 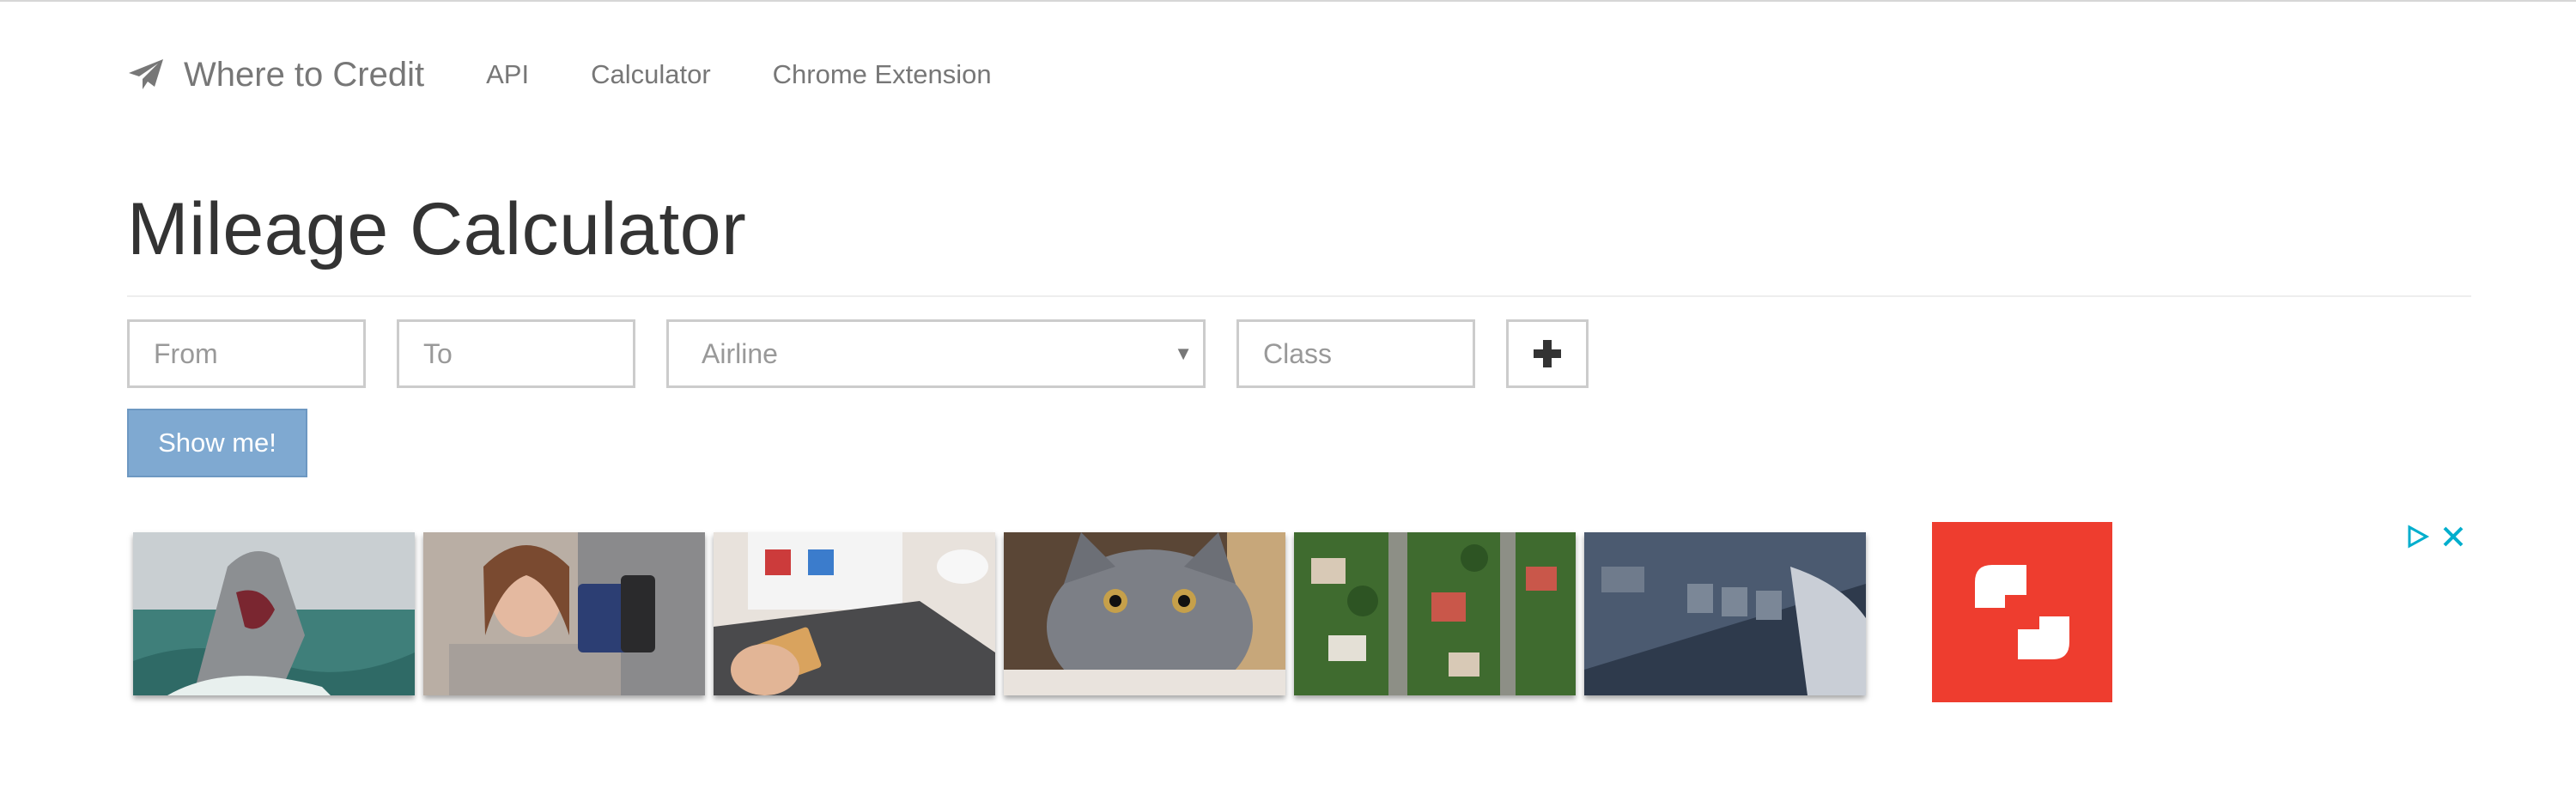 I want to click on top-border, so click(x=1288, y=1).